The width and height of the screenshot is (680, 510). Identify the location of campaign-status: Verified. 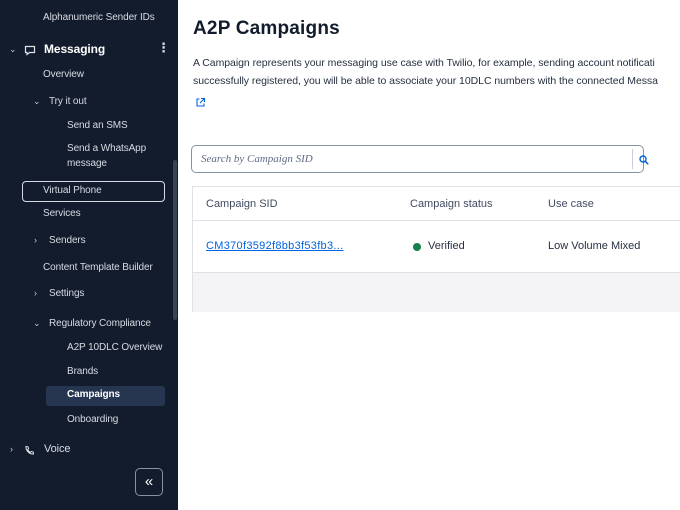
(446, 246).